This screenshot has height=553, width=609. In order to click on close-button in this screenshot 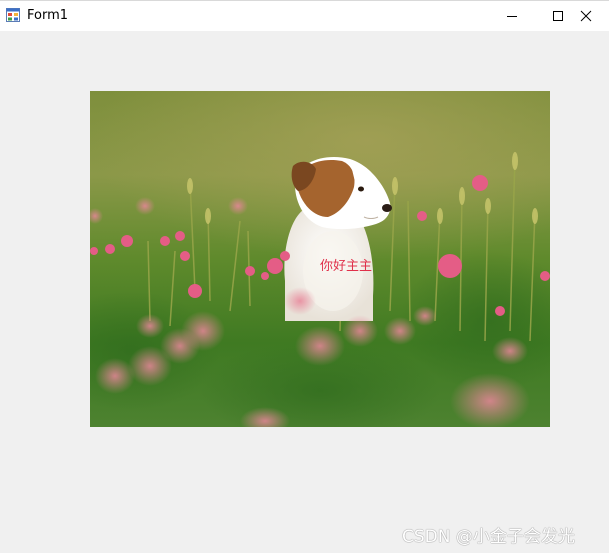, I will do `click(586, 16)`.